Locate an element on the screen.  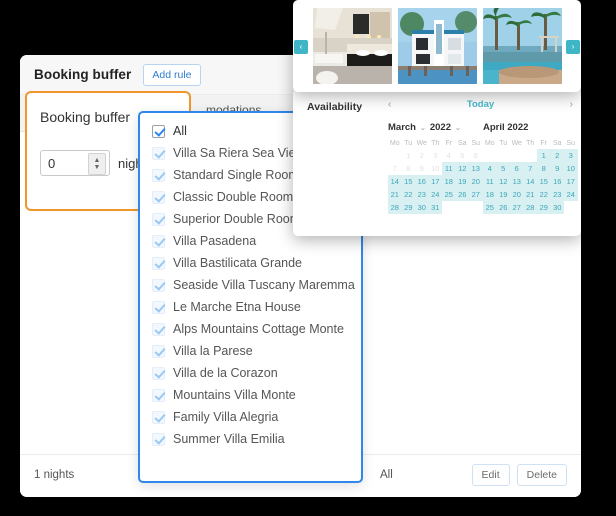
stepper-down-icon: ▼ is located at coordinates (97, 167).